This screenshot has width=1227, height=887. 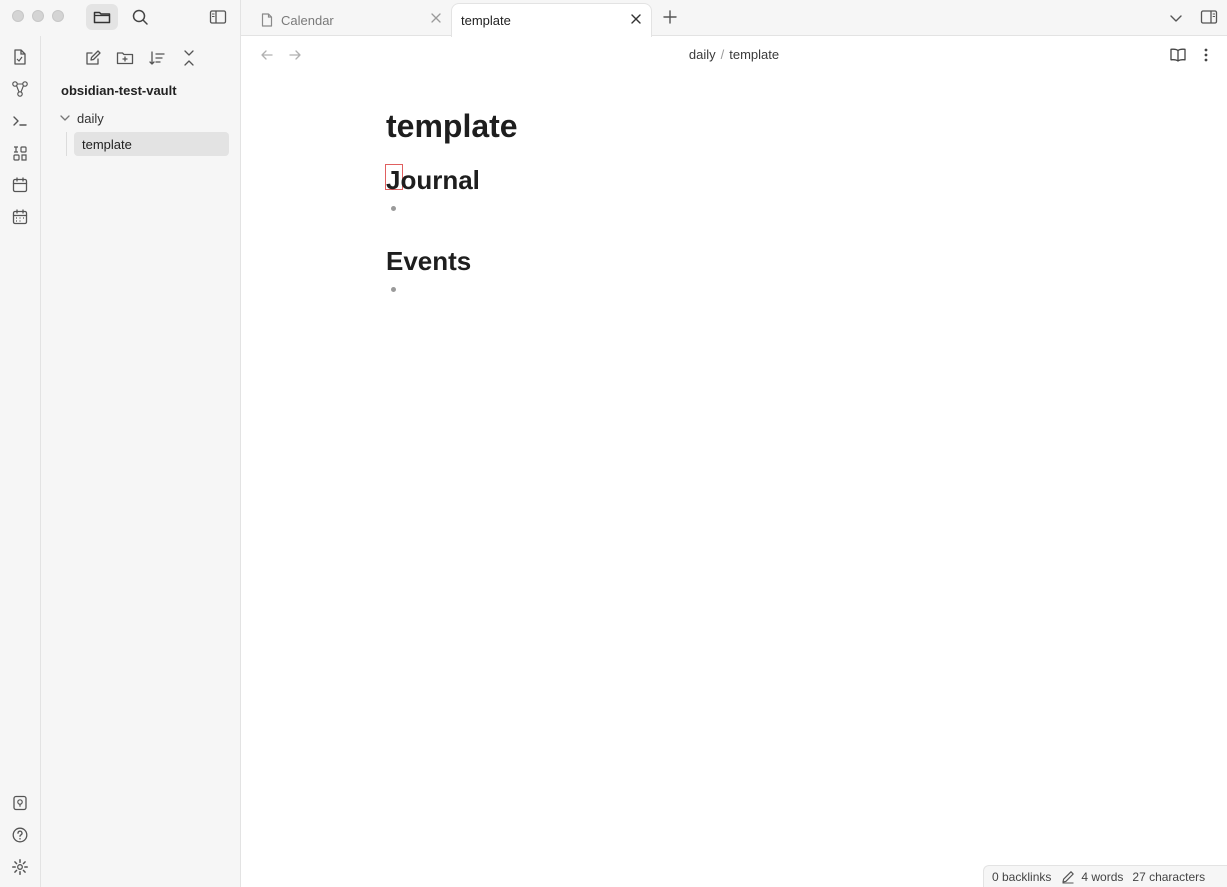 What do you see at coordinates (120, 18) in the screenshot?
I see `sidebar-titlebar` at bounding box center [120, 18].